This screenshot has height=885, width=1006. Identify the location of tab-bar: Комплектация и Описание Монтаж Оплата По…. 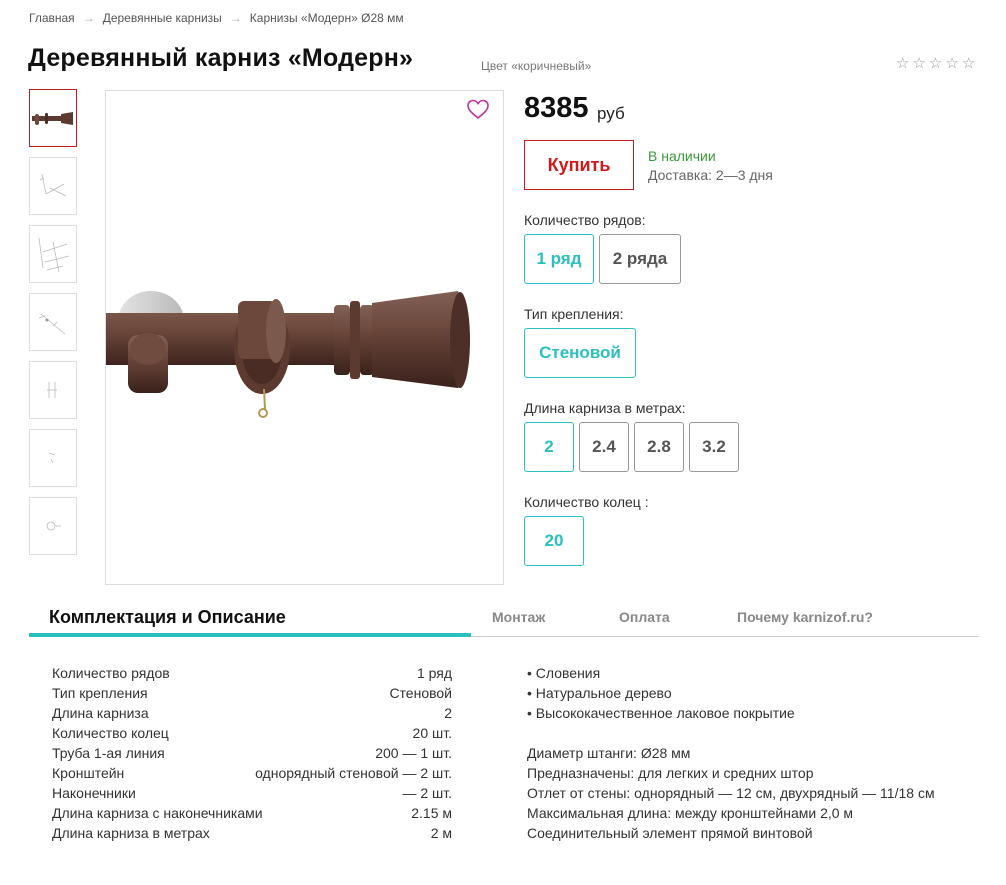
(504, 620).